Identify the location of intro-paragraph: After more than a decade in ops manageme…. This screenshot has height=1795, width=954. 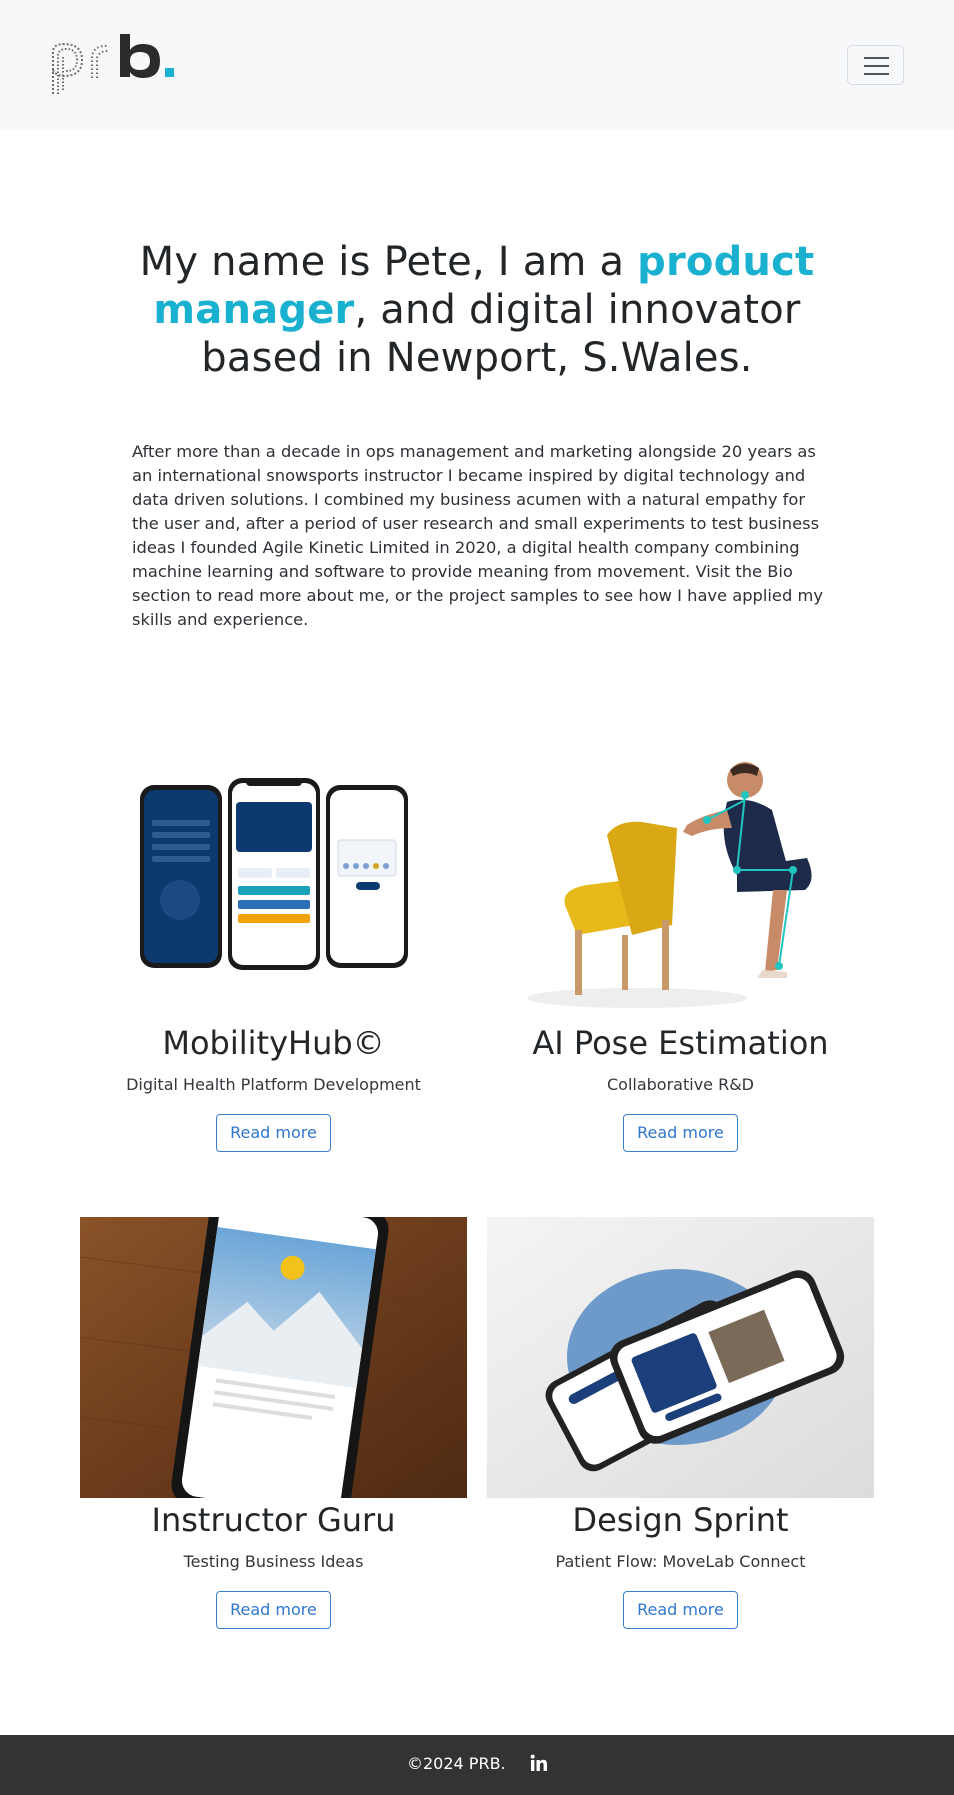
(477, 535).